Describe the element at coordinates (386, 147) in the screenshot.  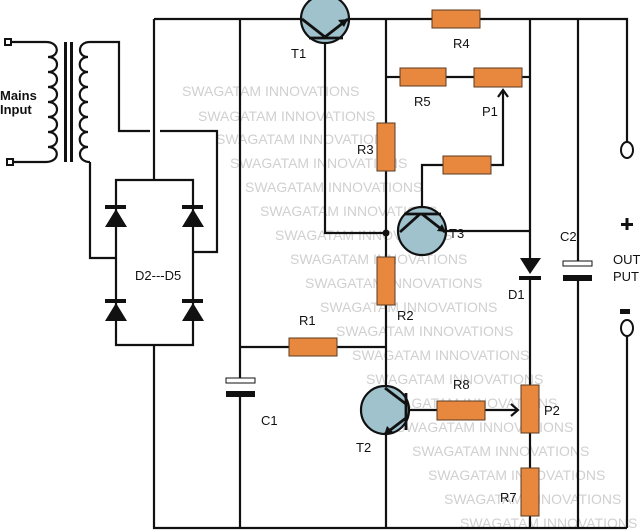
I see `resistor-r3` at that location.